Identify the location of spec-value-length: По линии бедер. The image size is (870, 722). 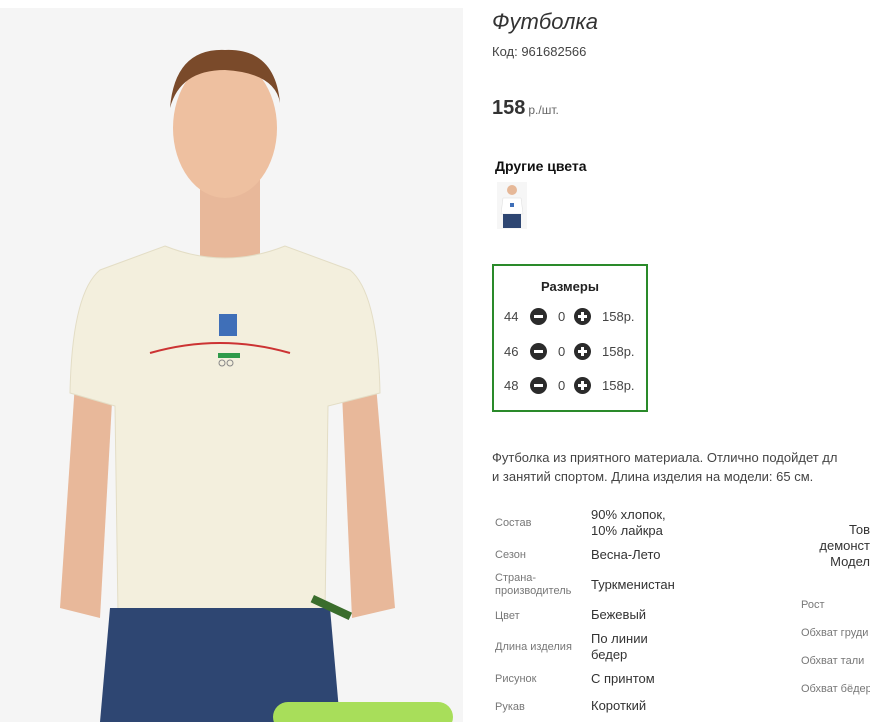
(619, 647).